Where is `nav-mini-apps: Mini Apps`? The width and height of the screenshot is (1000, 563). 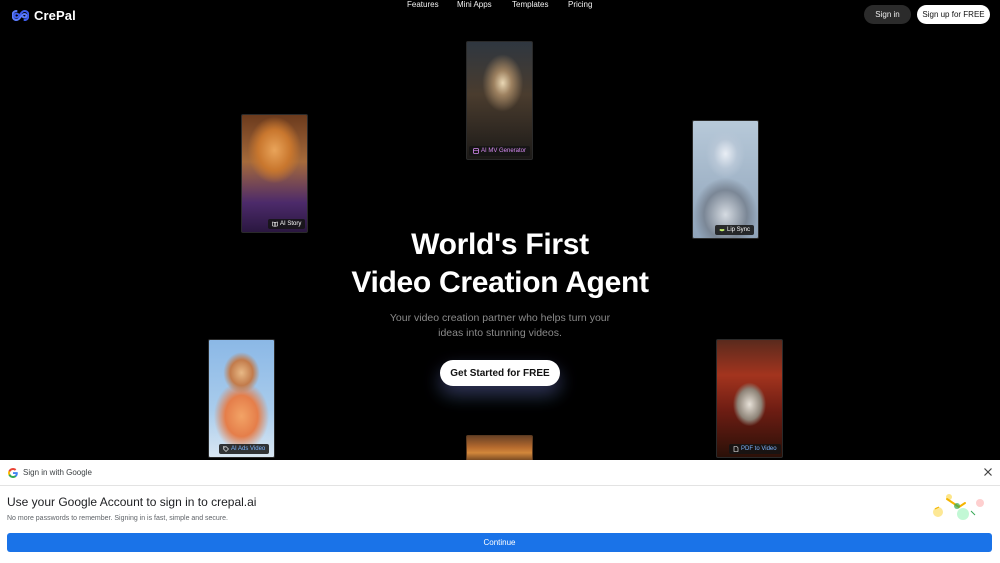 nav-mini-apps: Mini Apps is located at coordinates (474, 4).